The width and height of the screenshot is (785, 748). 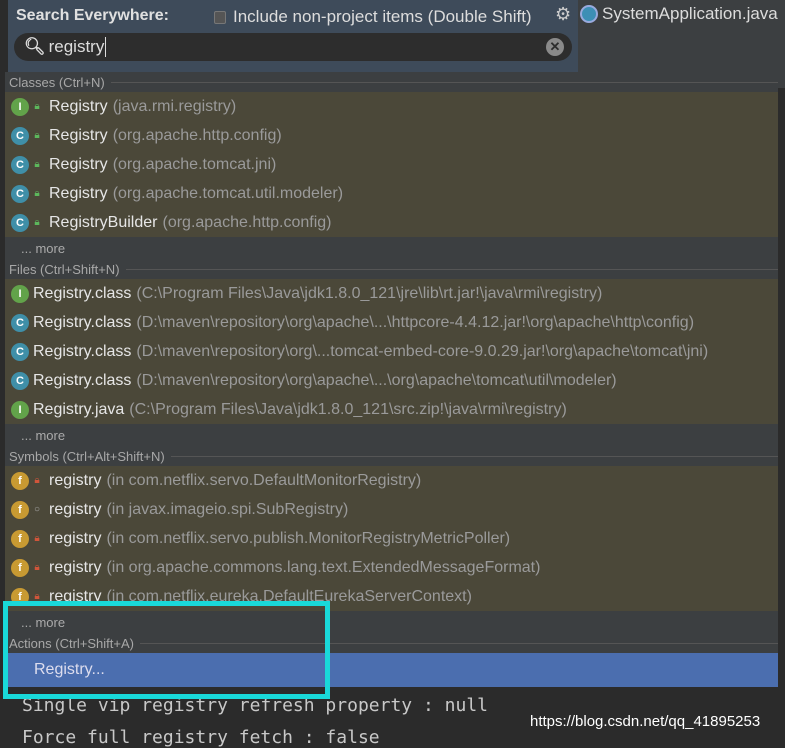 I want to click on editor-tab: SystemApplication.java, so click(x=679, y=14).